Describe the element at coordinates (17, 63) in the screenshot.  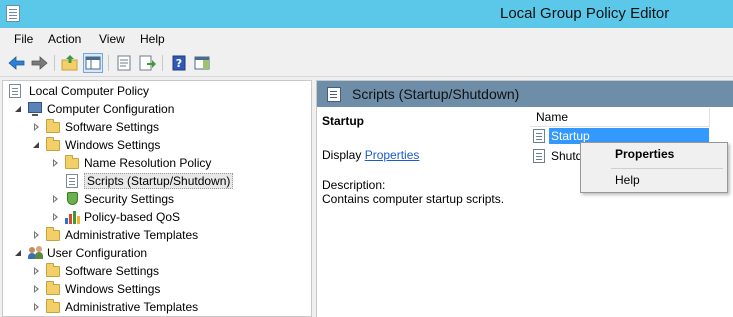
I see `back-icon` at that location.